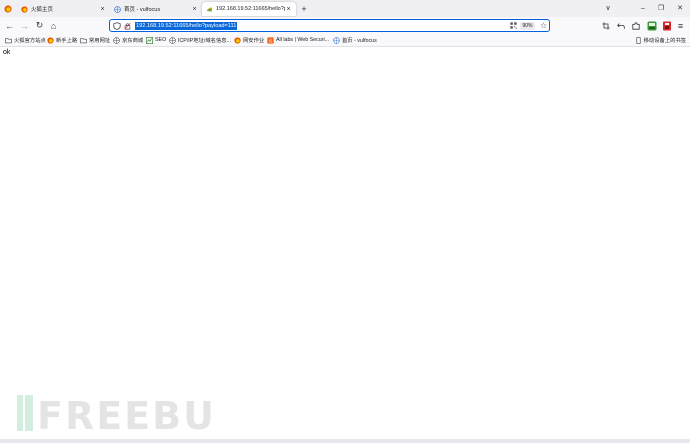 This screenshot has width=690, height=443. What do you see at coordinates (63, 9) in the screenshot?
I see `tab-firefox-home: 火狐主页 ×` at bounding box center [63, 9].